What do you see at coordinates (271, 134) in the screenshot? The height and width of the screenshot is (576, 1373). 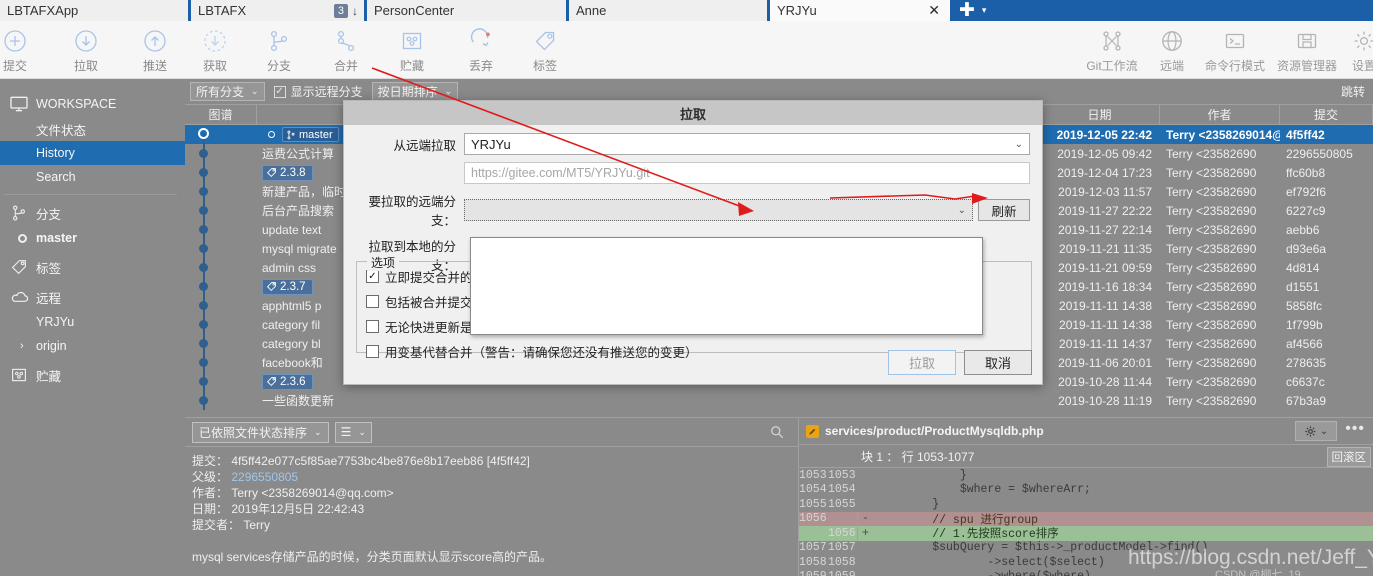 I see `head-indicator-icon` at bounding box center [271, 134].